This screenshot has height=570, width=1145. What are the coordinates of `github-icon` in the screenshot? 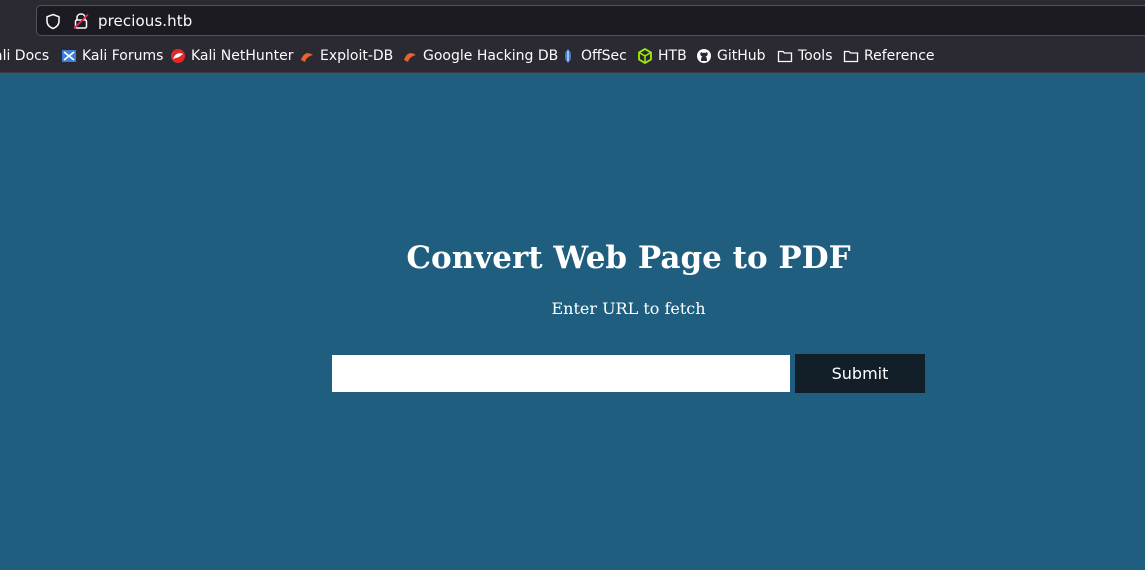 It's located at (704, 56).